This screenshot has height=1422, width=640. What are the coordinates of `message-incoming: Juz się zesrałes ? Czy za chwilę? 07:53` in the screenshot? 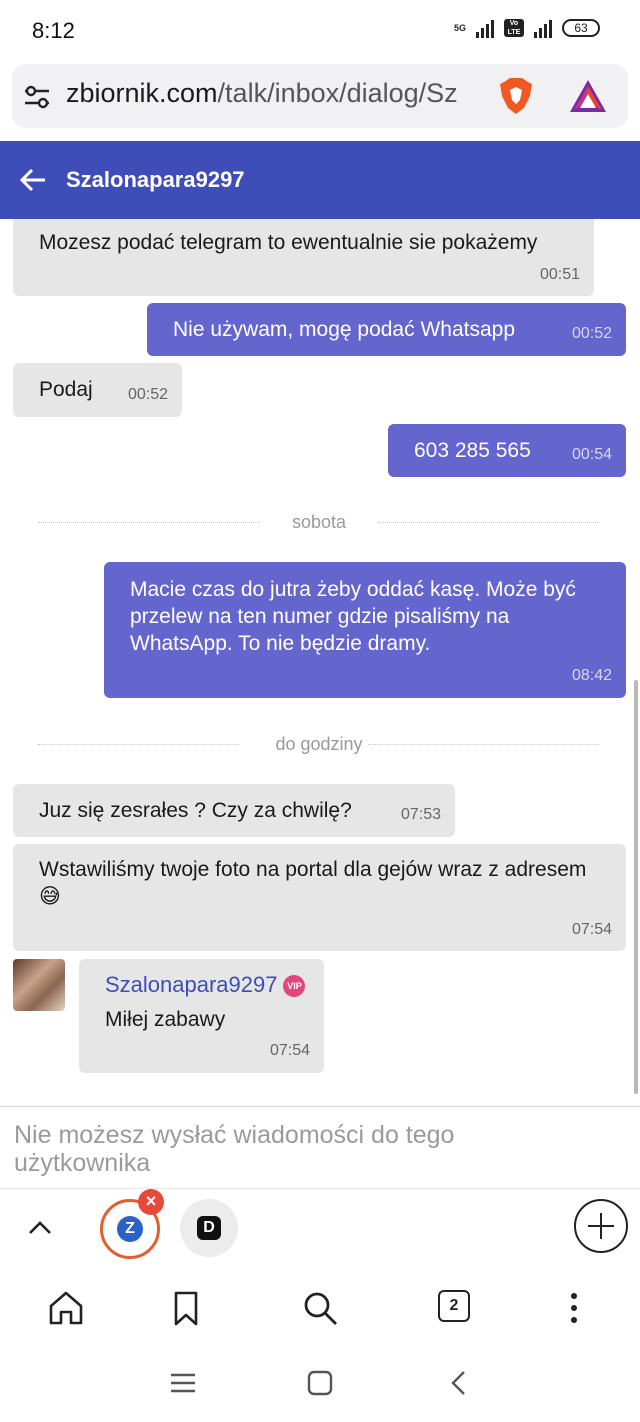 It's located at (234, 810).